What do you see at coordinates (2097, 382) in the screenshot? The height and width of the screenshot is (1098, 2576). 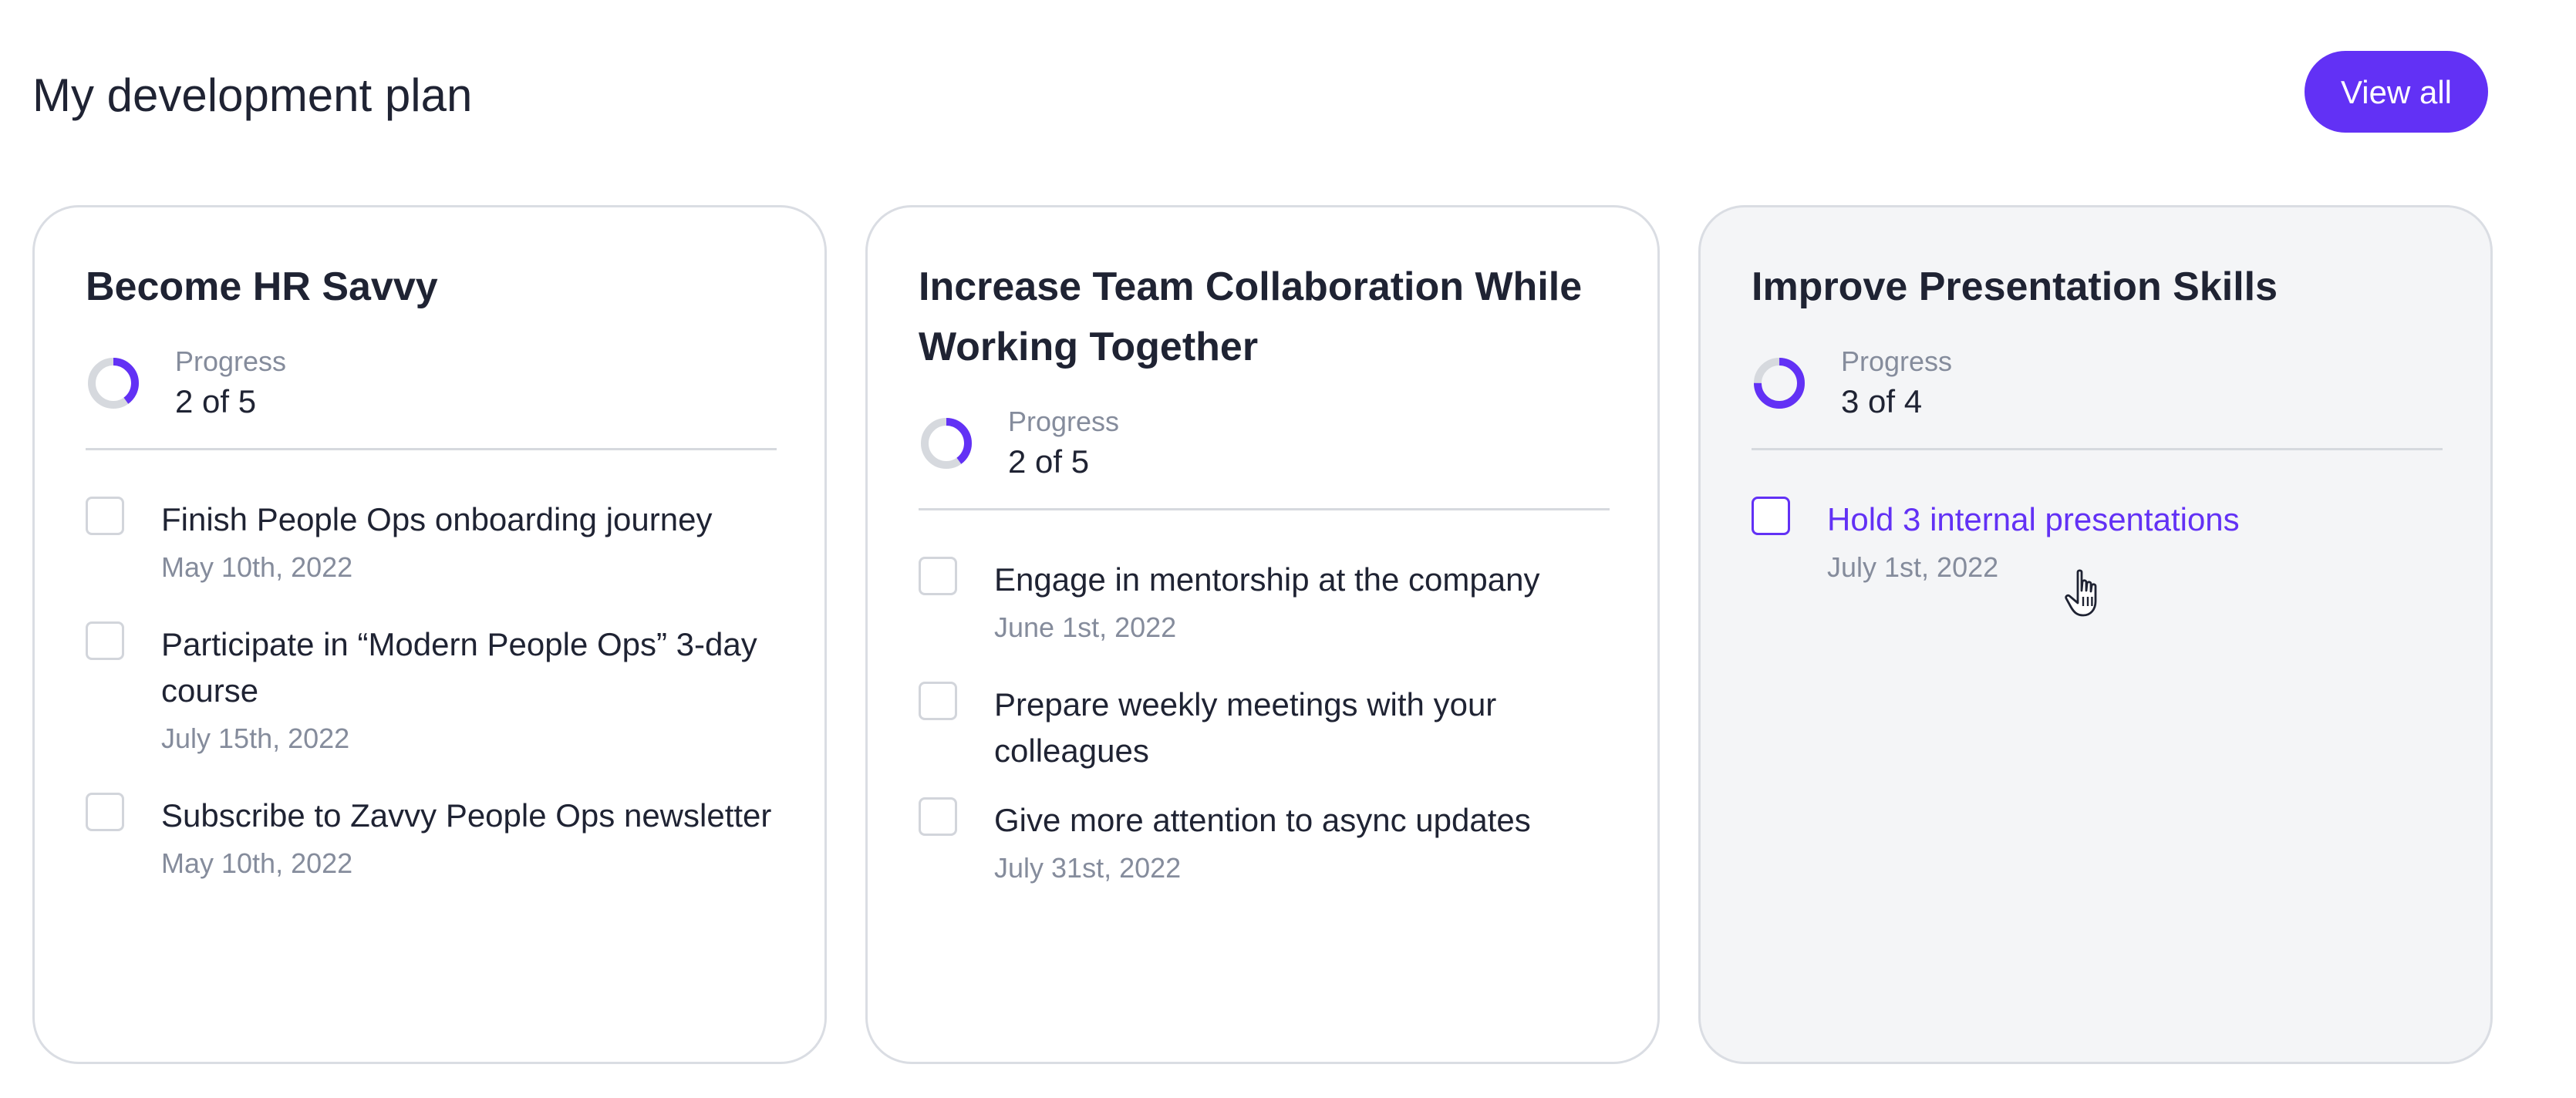 I see `progress-block: Progress 3 of 4` at bounding box center [2097, 382].